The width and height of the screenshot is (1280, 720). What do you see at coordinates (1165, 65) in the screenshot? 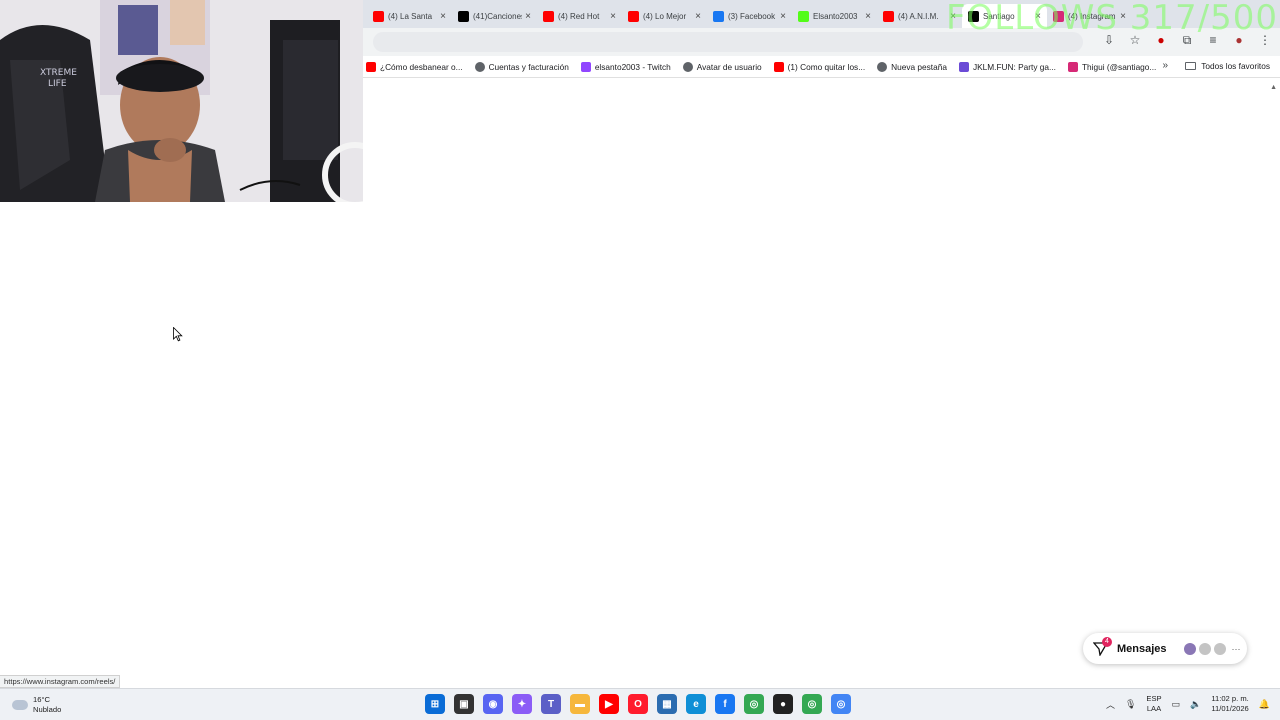
I see `bookmarks-overflow-chevron-icon: »` at bounding box center [1165, 65].